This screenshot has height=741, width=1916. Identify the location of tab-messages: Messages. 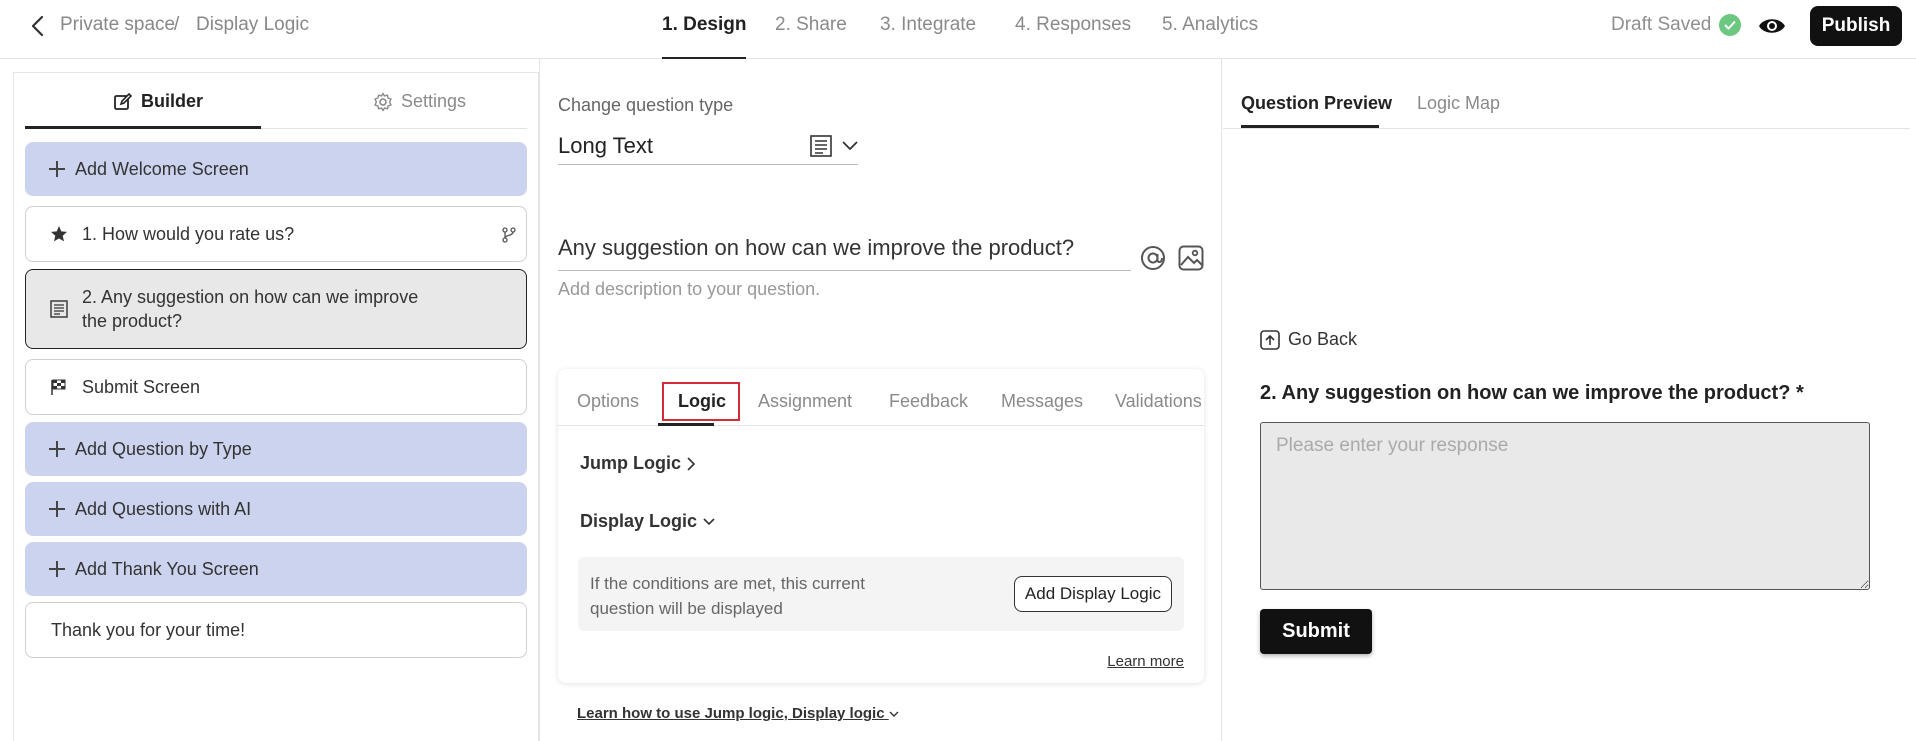
(1042, 401).